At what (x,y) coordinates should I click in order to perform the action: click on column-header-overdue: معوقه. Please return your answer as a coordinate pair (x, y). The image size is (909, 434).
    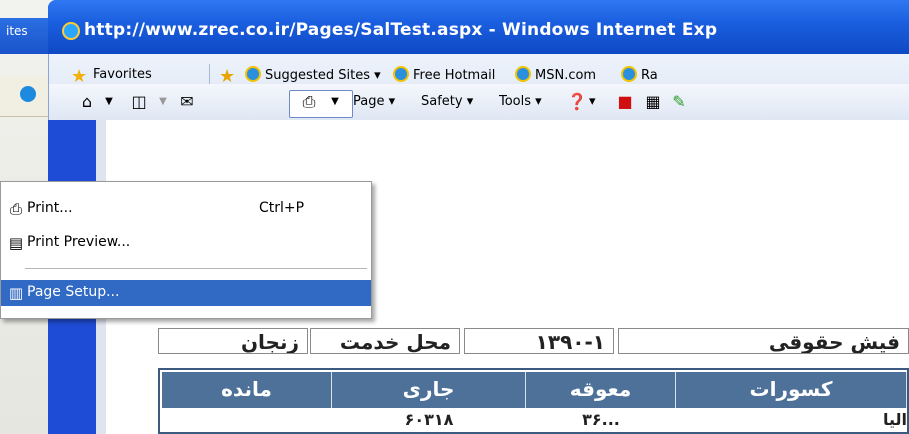
    Looking at the image, I should click on (601, 390).